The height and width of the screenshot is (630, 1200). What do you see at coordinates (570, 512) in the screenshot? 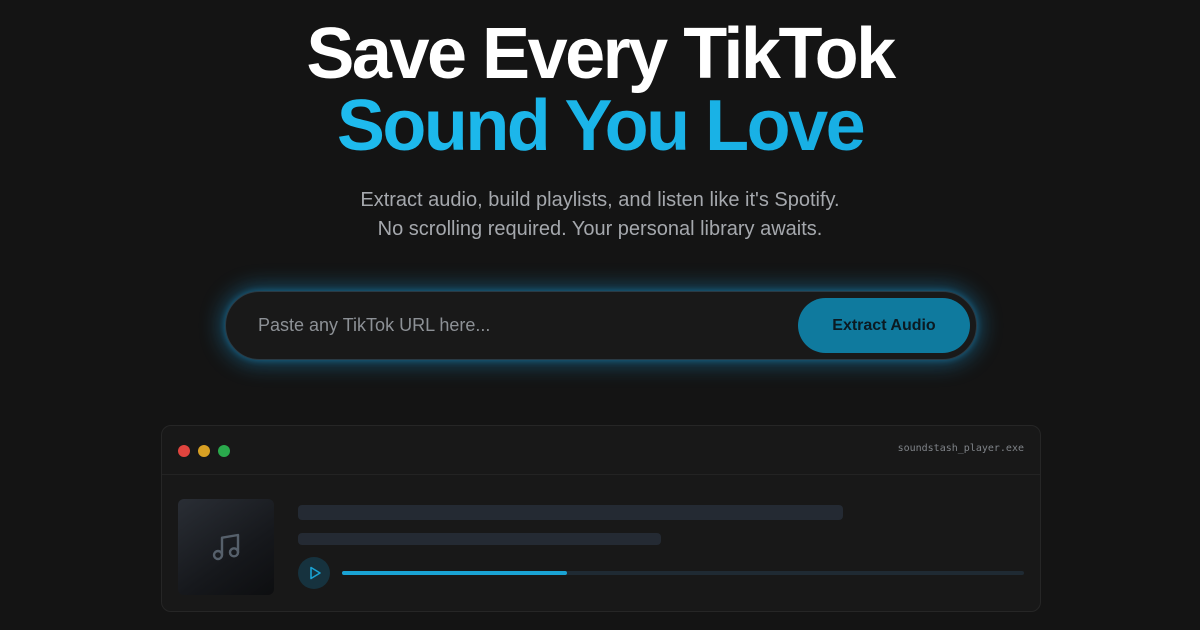
I see `track-title-placeholder` at bounding box center [570, 512].